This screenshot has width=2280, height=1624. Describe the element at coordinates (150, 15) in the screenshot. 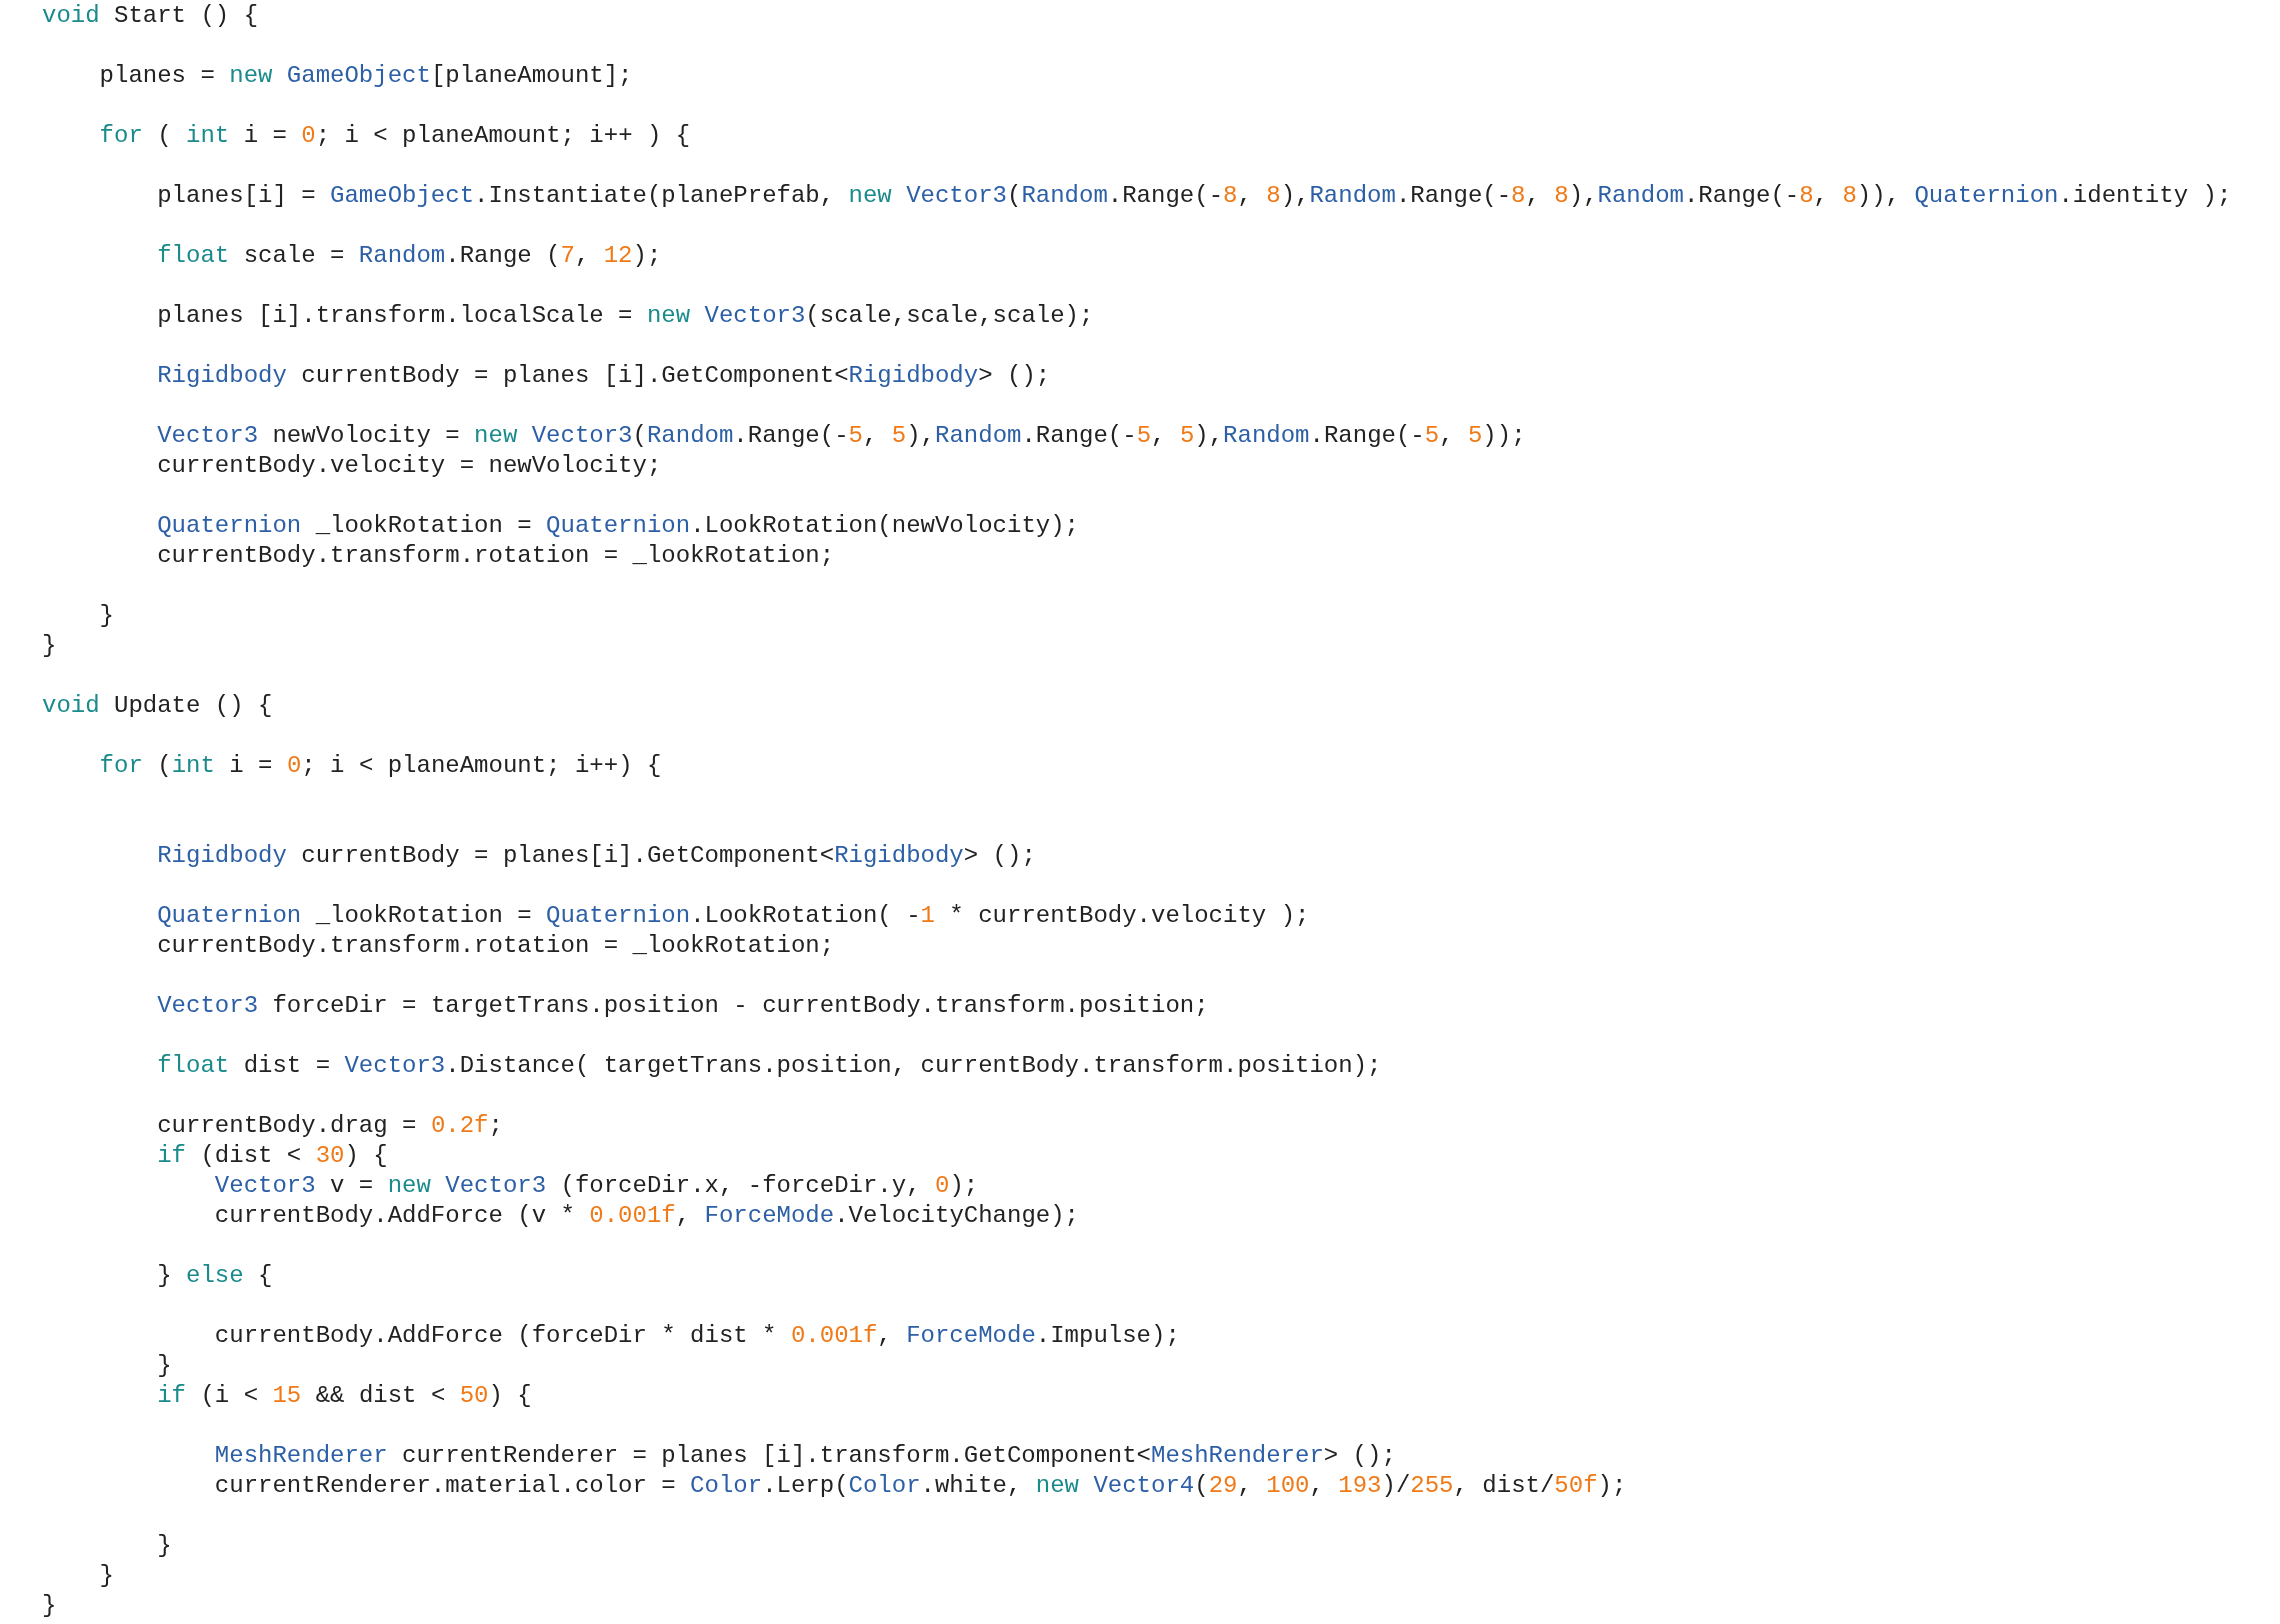

I see `code-line: void Start () {` at that location.